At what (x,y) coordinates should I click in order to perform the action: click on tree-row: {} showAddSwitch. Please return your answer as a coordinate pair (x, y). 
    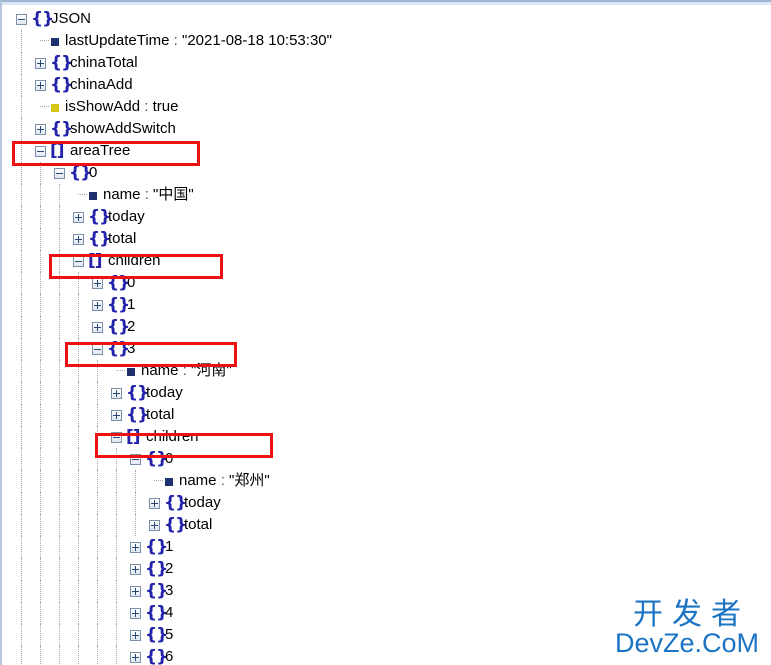
    Looking at the image, I should click on (386, 129).